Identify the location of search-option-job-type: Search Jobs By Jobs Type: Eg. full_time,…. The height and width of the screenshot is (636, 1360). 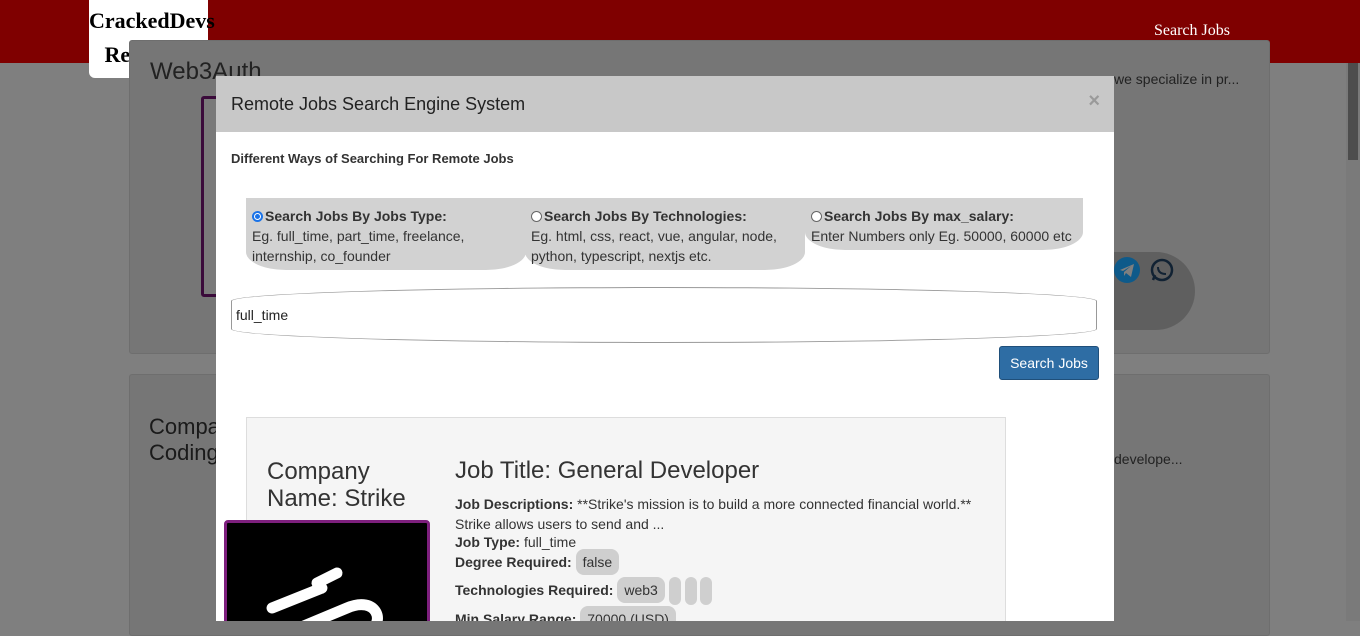
(386, 234).